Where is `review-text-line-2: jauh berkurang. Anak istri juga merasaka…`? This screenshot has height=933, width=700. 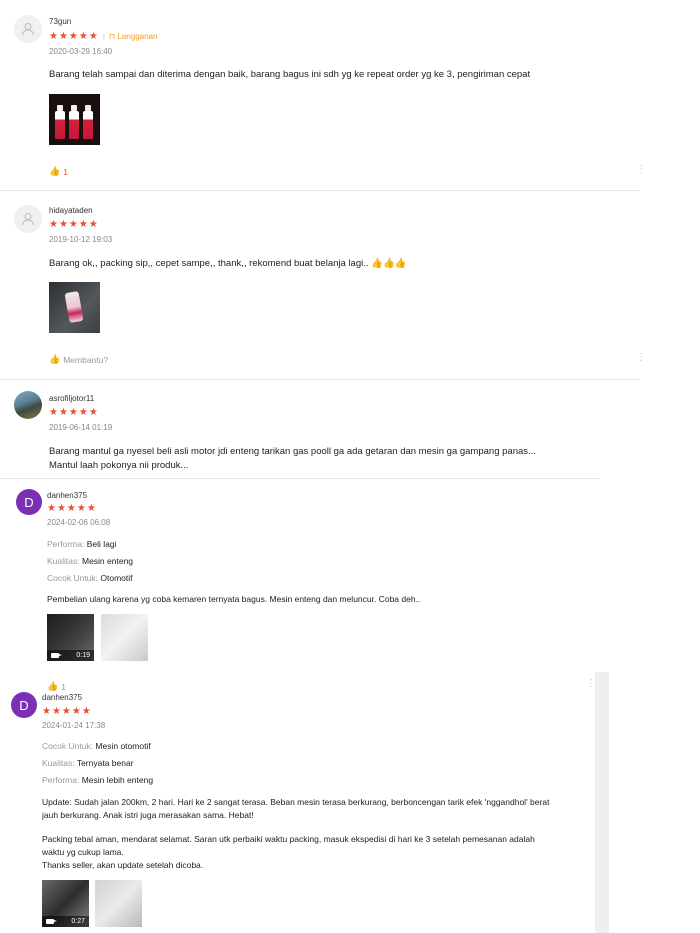 review-text-line-2: jauh berkurang. Anak istri juga merasaka… is located at coordinates (148, 815).